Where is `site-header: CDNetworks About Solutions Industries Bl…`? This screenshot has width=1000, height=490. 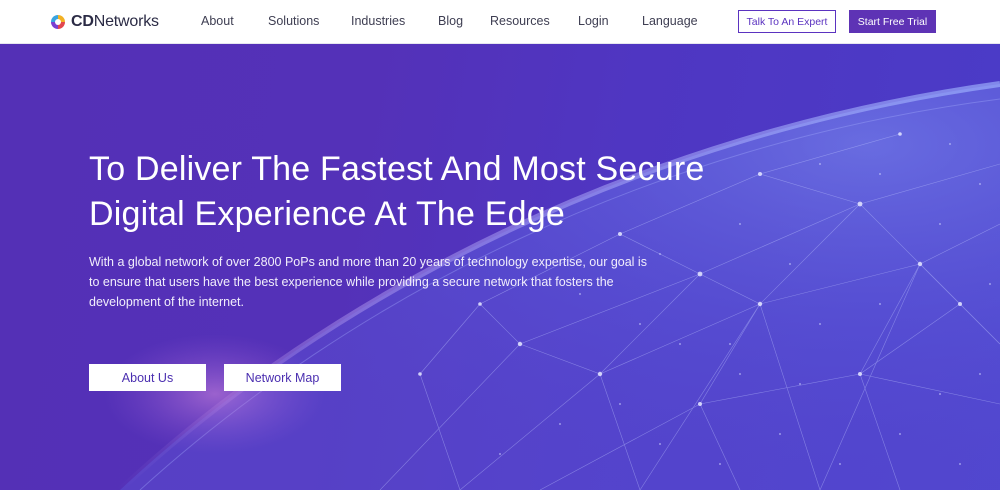 site-header: CDNetworks About Solutions Industries Bl… is located at coordinates (500, 22).